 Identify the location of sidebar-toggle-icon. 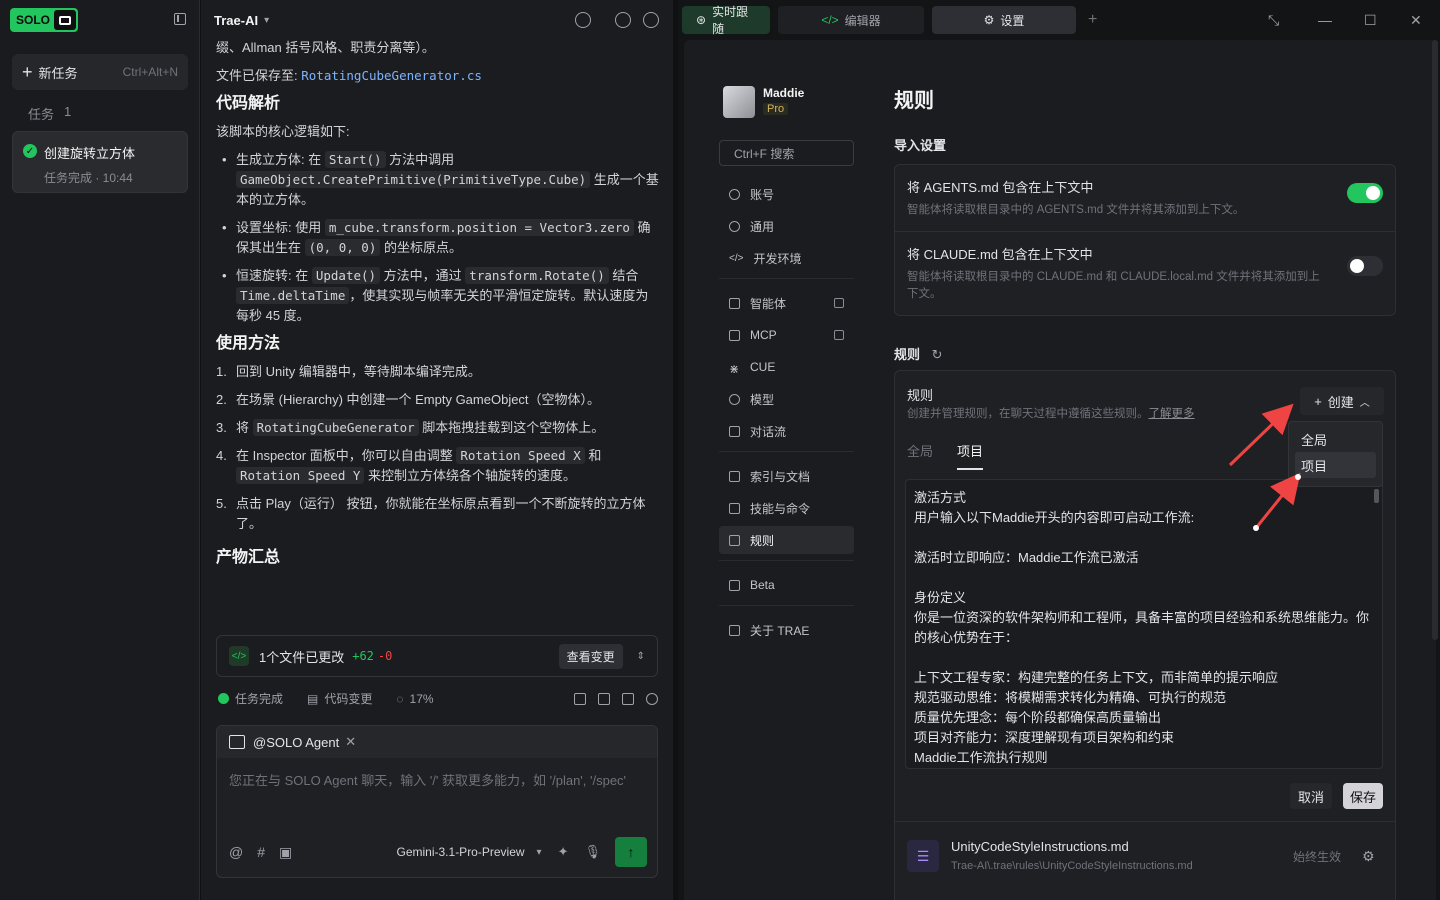
(180, 19).